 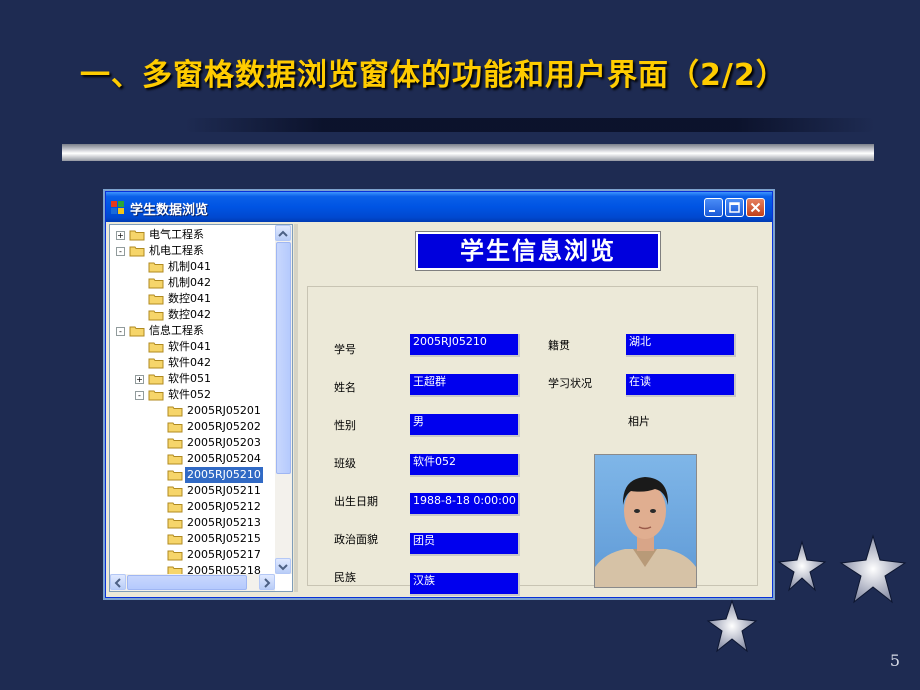 What do you see at coordinates (283, 358) in the screenshot?
I see `scroll-thumb` at bounding box center [283, 358].